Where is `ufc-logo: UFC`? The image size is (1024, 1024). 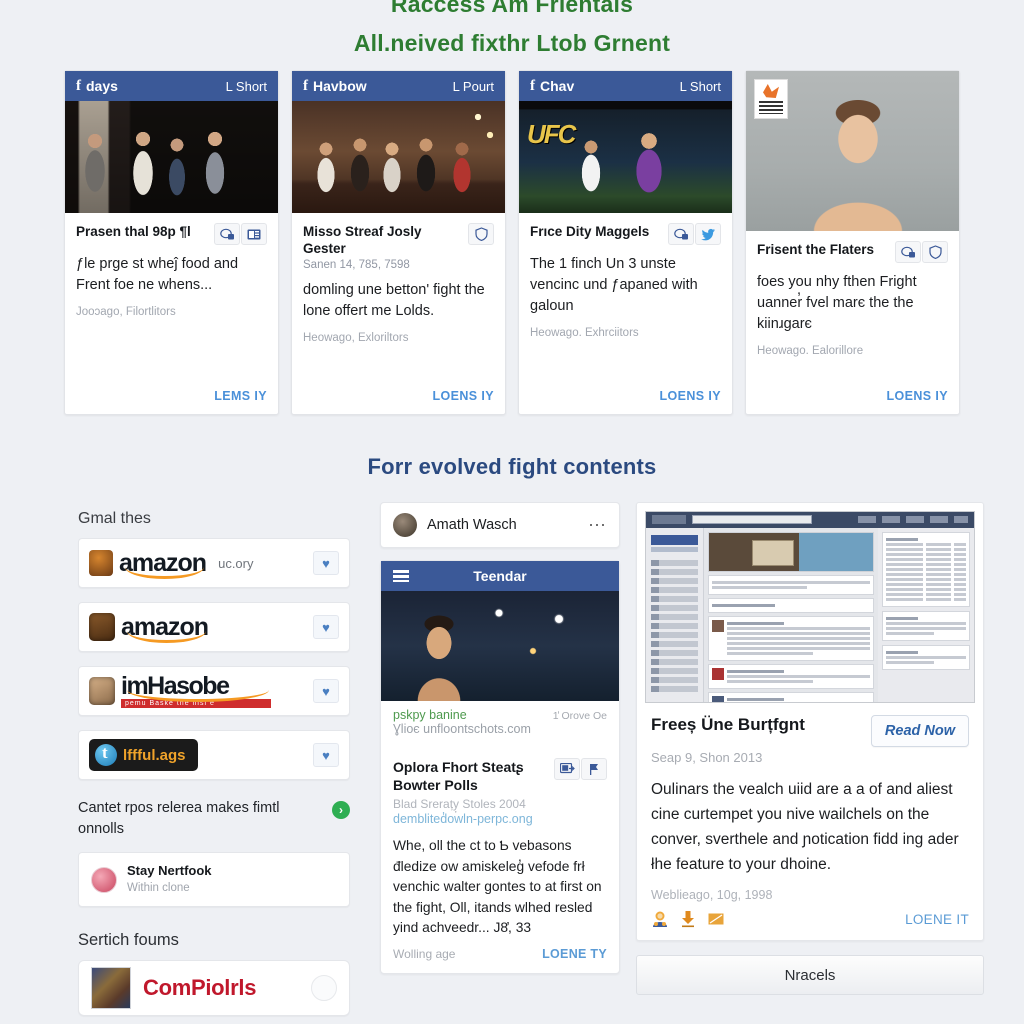
ufc-logo: UFC is located at coordinates (551, 134).